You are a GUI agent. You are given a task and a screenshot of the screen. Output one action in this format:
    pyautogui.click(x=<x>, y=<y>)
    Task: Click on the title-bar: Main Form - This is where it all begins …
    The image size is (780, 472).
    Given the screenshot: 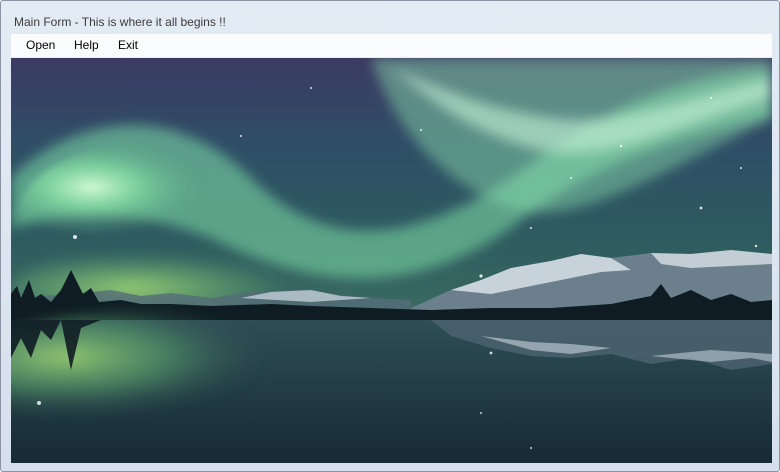 What is the action you would take?
    pyautogui.click(x=390, y=17)
    